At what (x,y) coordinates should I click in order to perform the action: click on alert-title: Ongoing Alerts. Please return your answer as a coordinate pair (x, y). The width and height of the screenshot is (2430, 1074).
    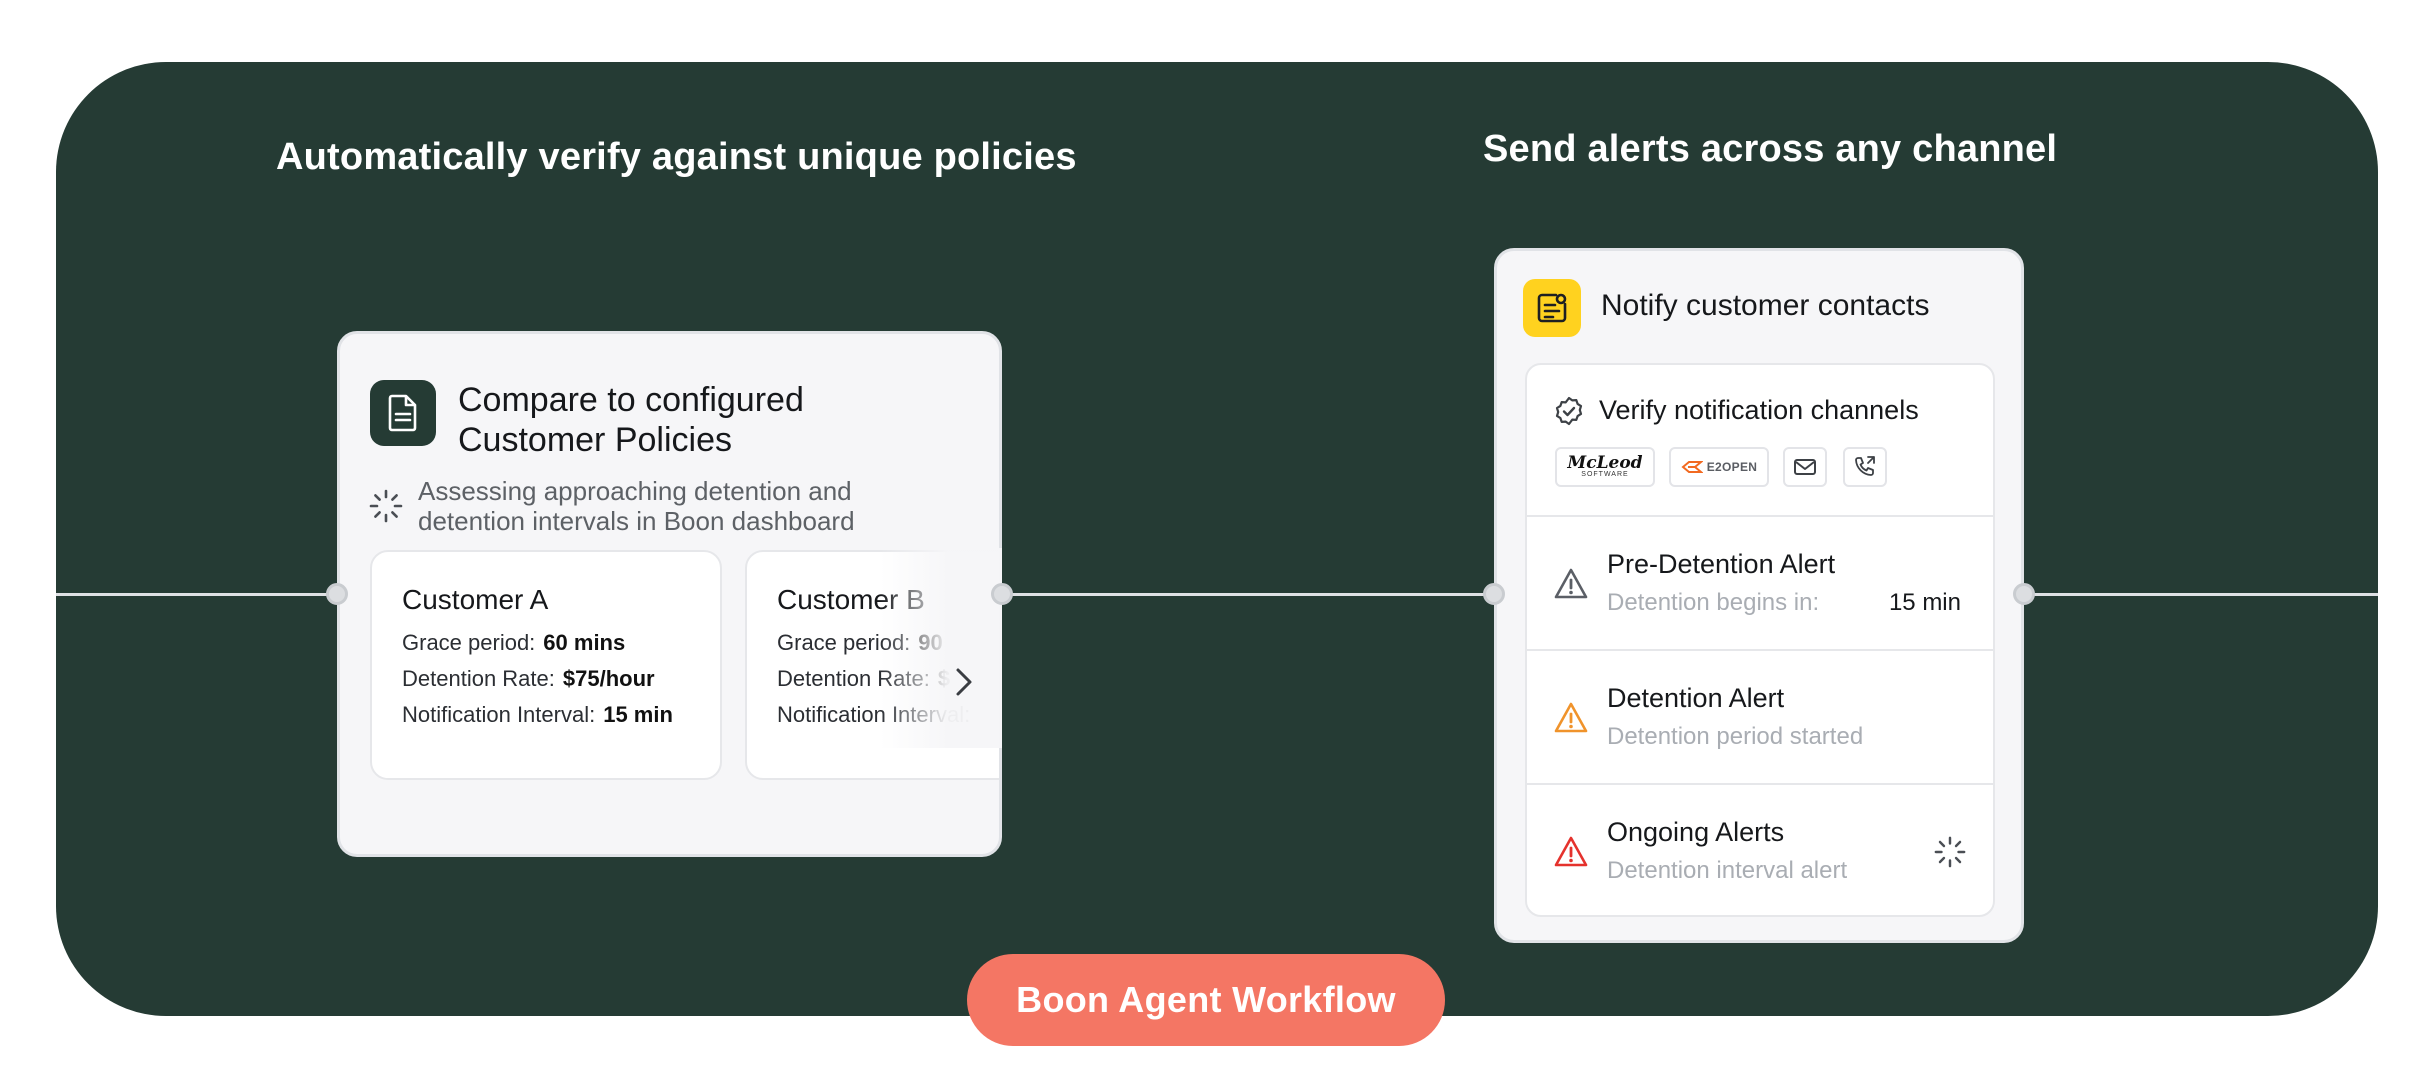
    Looking at the image, I should click on (1696, 832).